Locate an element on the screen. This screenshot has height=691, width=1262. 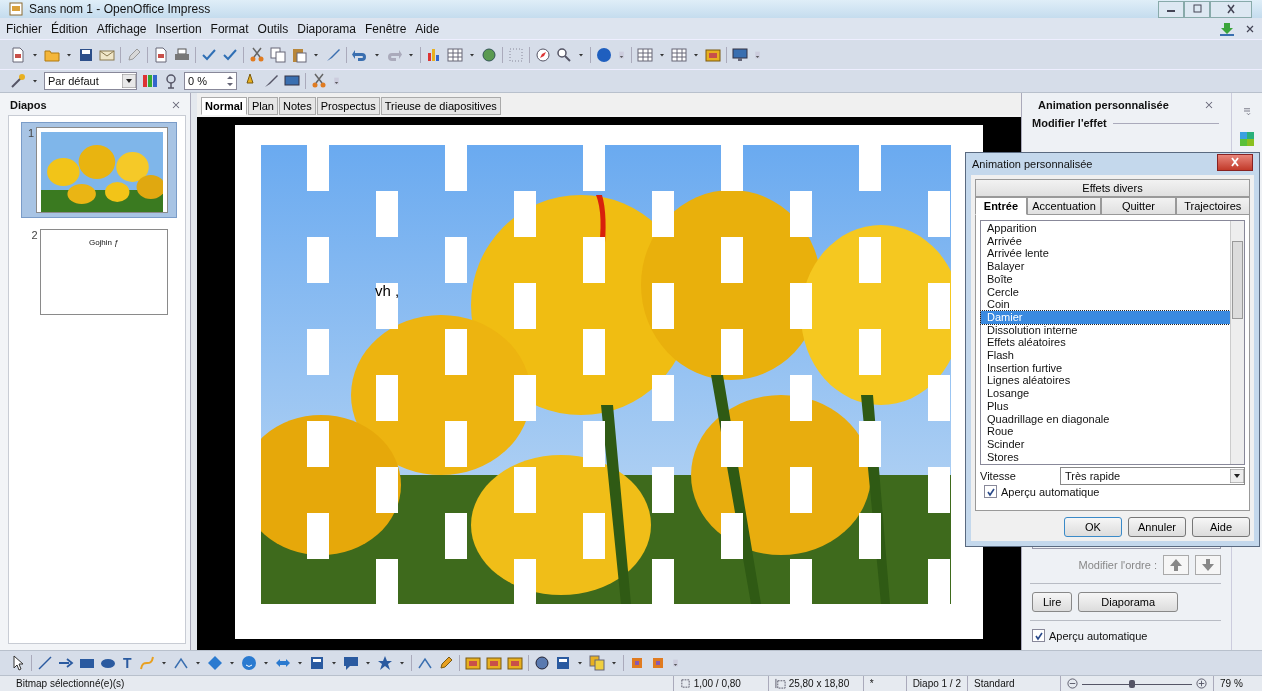
list-item: Lignes aléatoires is located at coordinates (1105, 381).